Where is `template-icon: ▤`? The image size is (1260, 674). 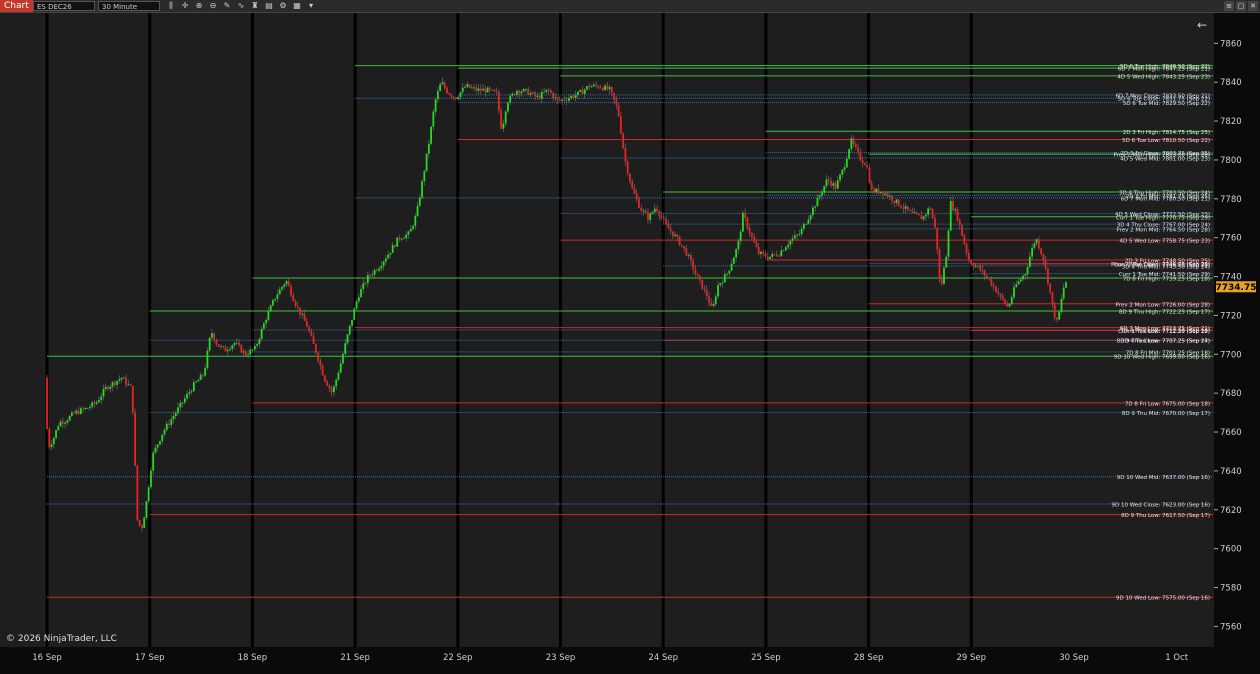
template-icon: ▤ is located at coordinates (269, 6).